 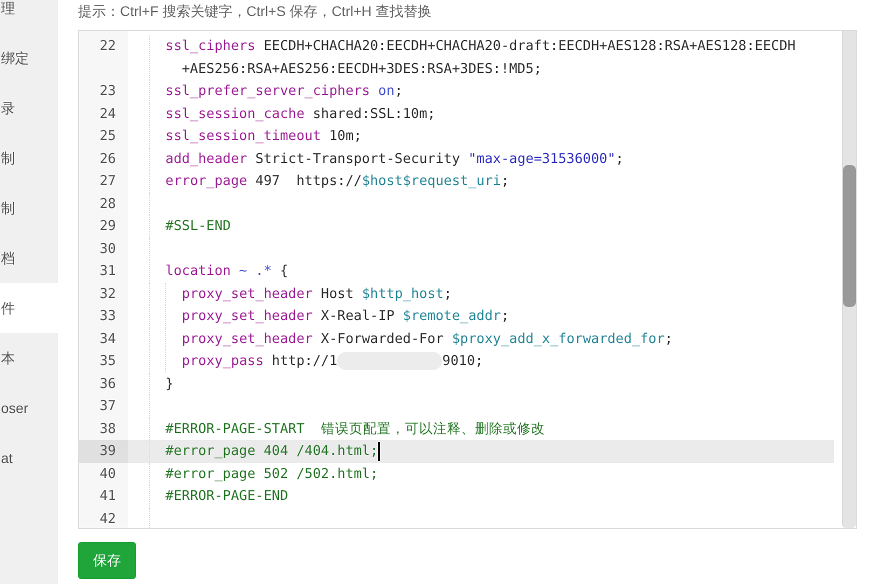 I want to click on code-line: ssl_ciphers EECDH+CHACHA20:EECDH+CHACHA20-draft:EECDH+AES128:RSA+AES128:EECDH+AES256:RSA+AES256:EECDH+3DES:RSA+3DES:!MD5;, so click(x=481, y=57).